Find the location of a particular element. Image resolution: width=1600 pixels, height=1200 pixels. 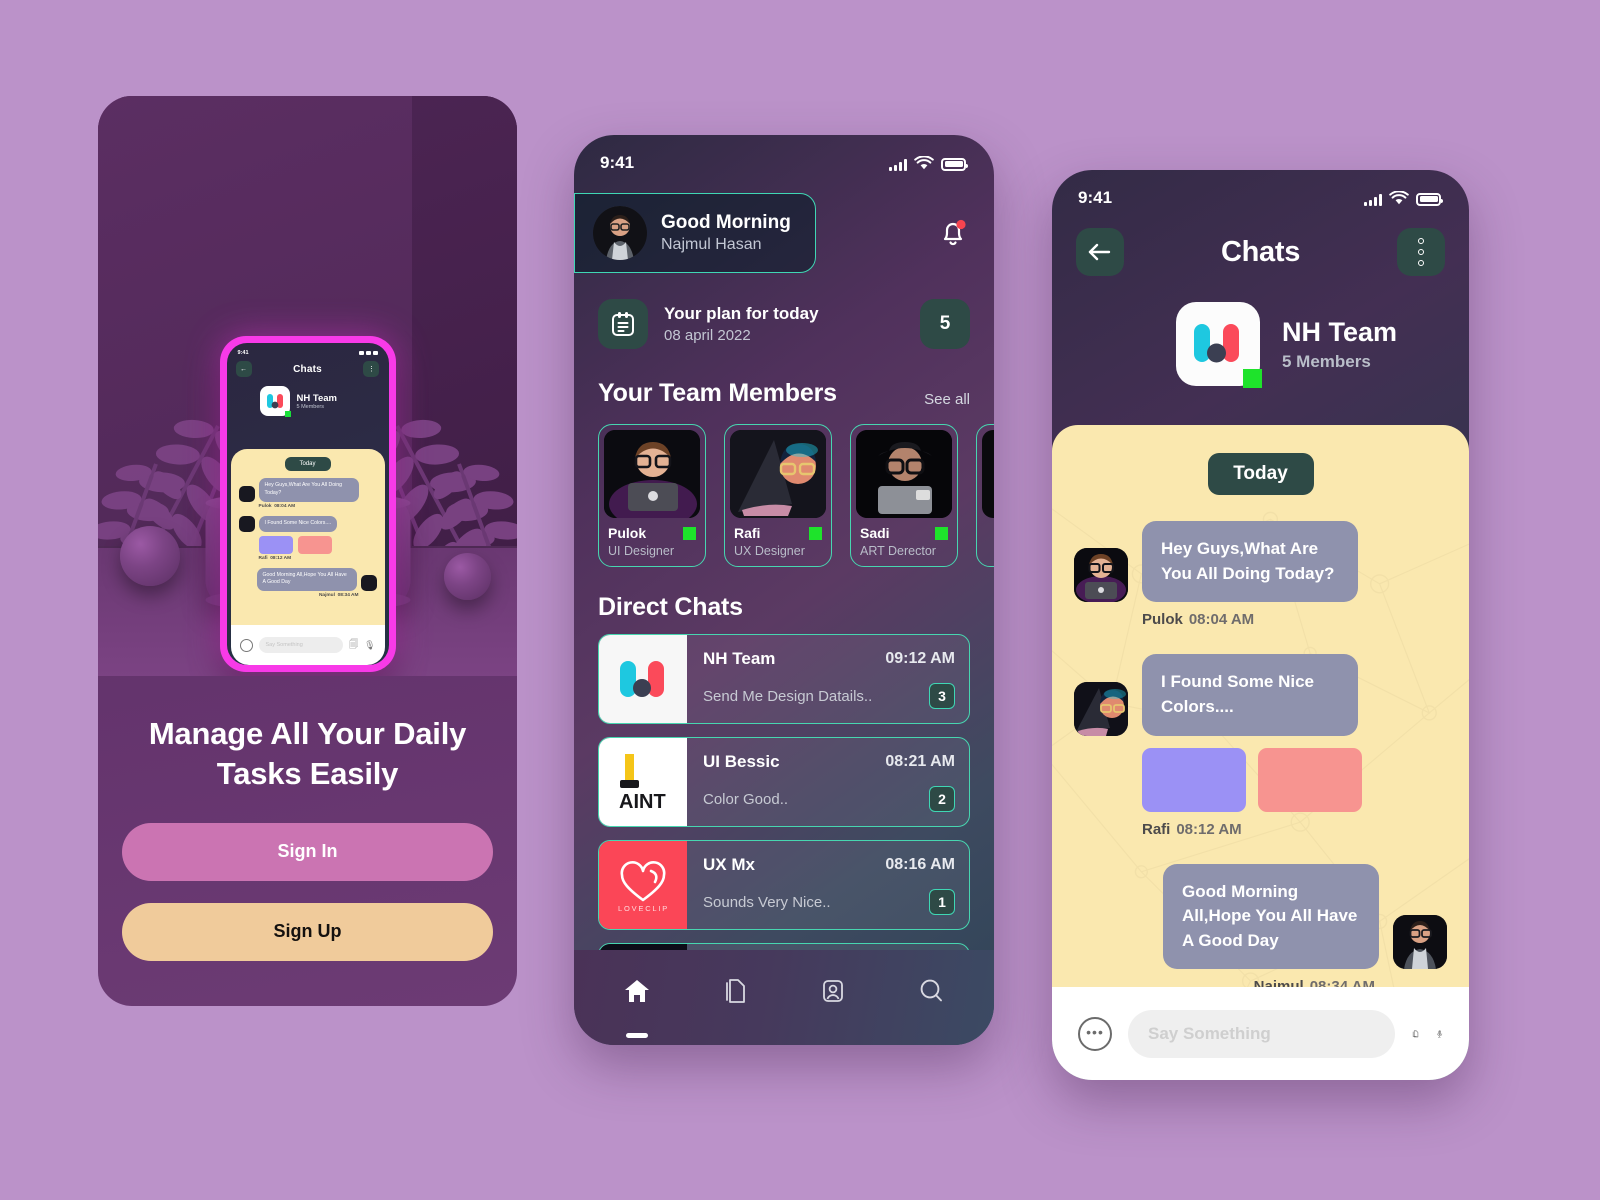

mini-clock: 9:41 is located at coordinates (243, 353).